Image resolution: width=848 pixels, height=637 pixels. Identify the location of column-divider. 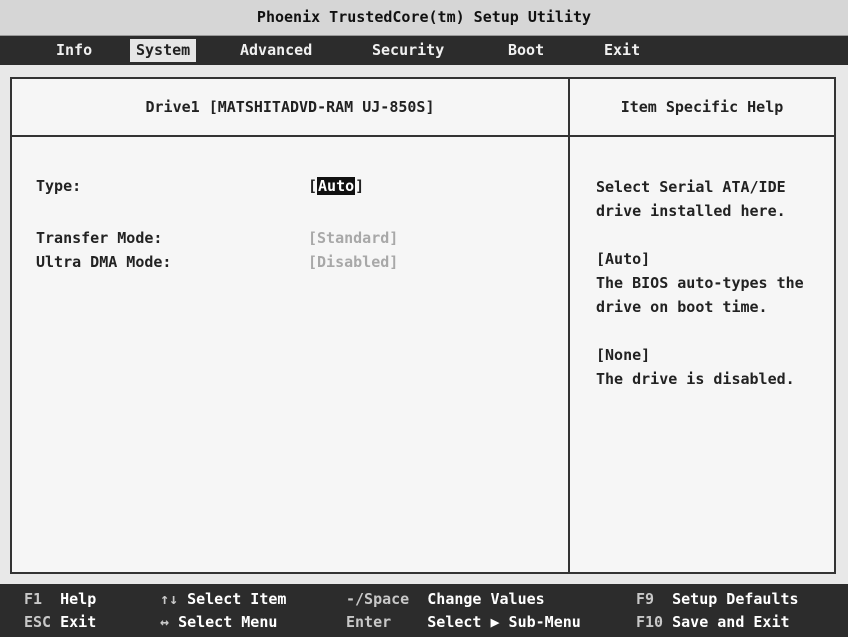
(569, 325).